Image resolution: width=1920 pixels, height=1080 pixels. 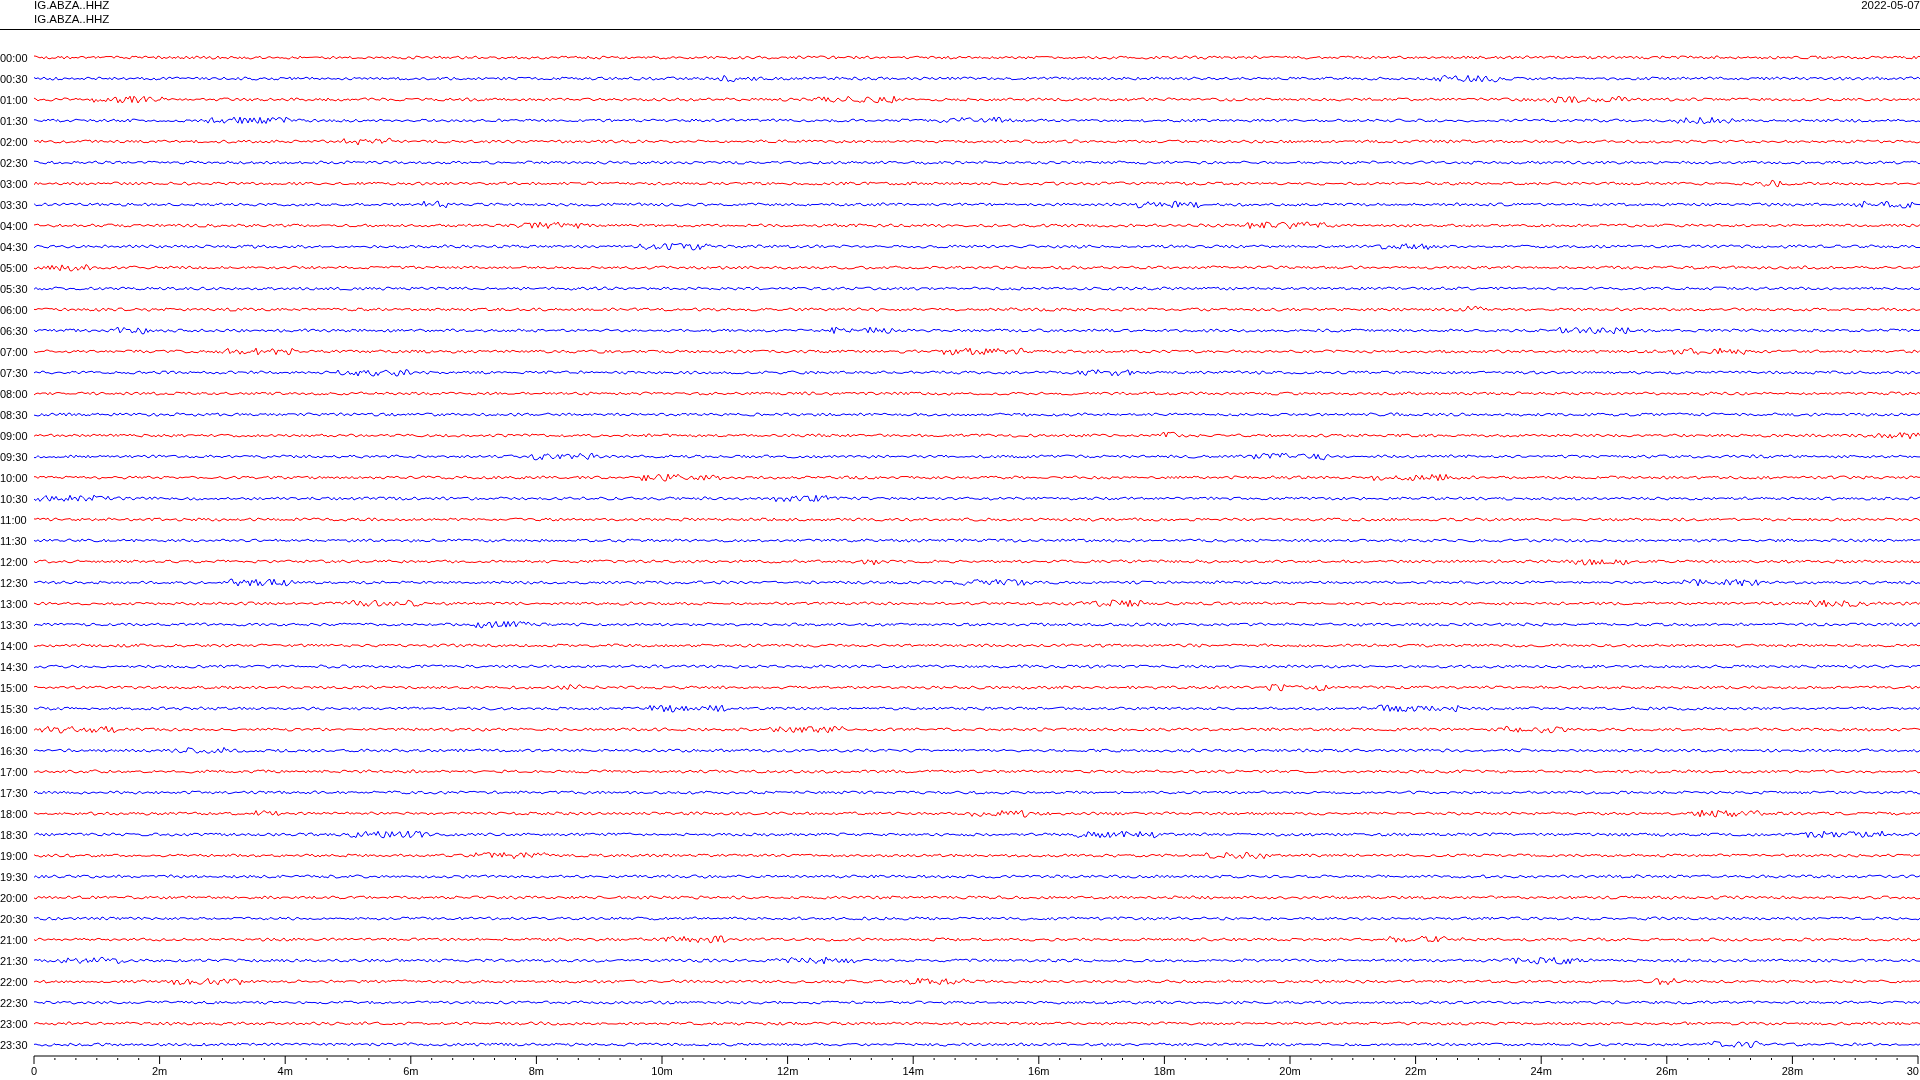 What do you see at coordinates (1164, 1071) in the screenshot?
I see `axis-label: 18m` at bounding box center [1164, 1071].